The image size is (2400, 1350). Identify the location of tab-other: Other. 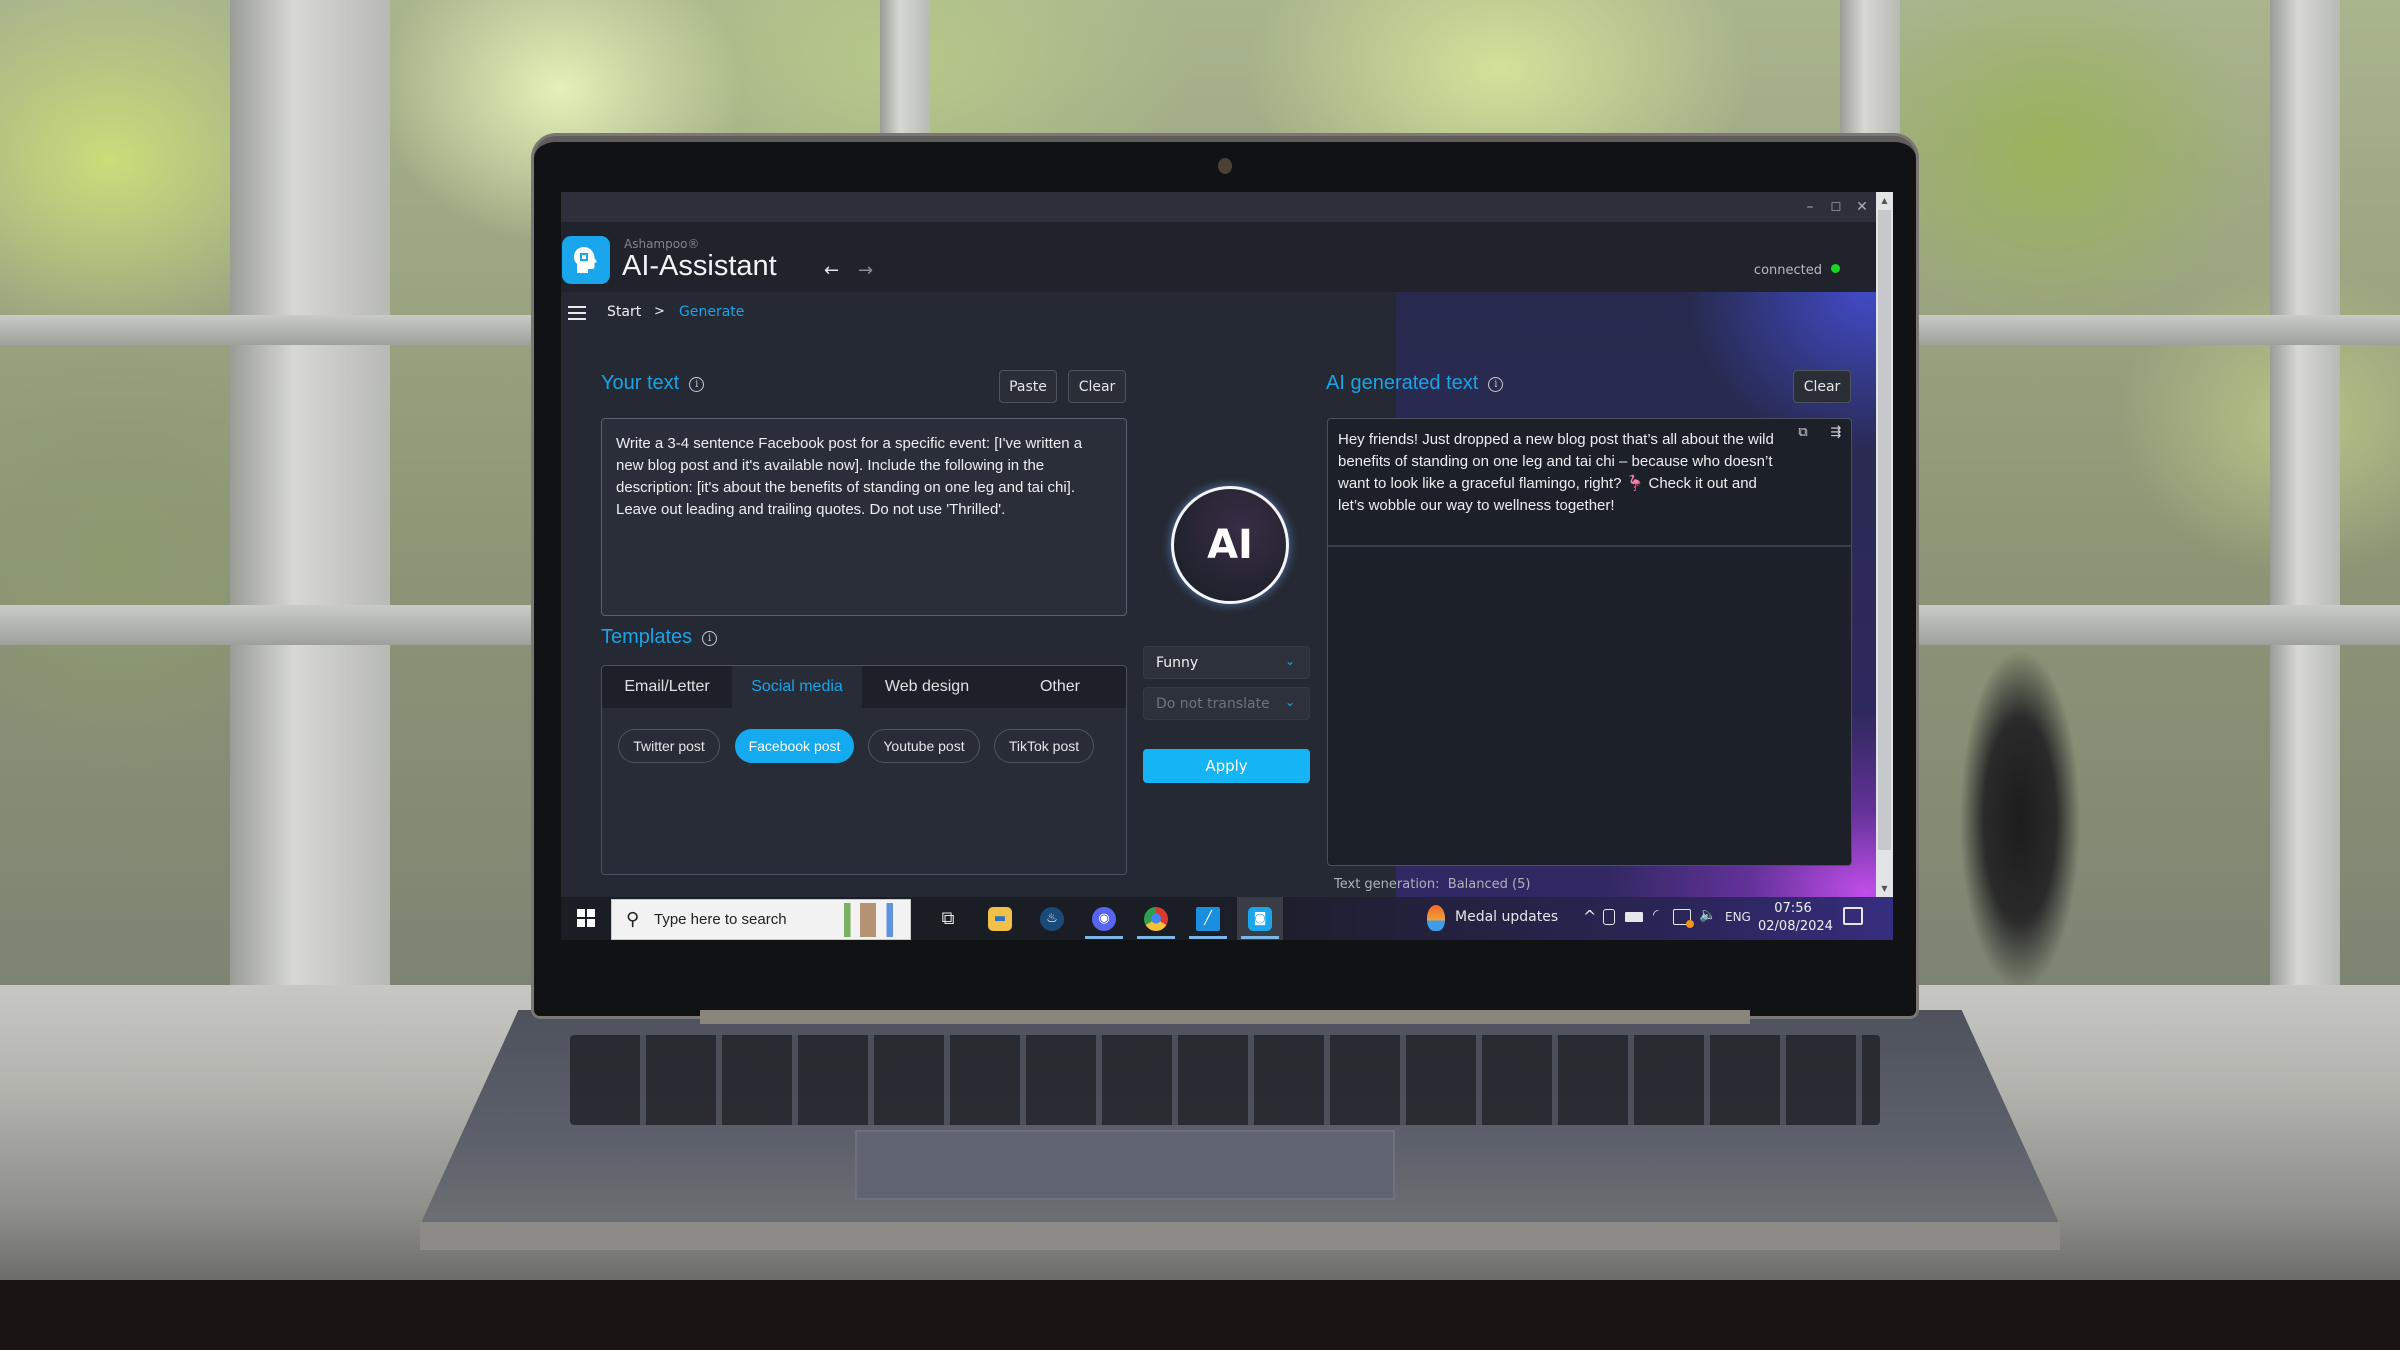
(1059, 687).